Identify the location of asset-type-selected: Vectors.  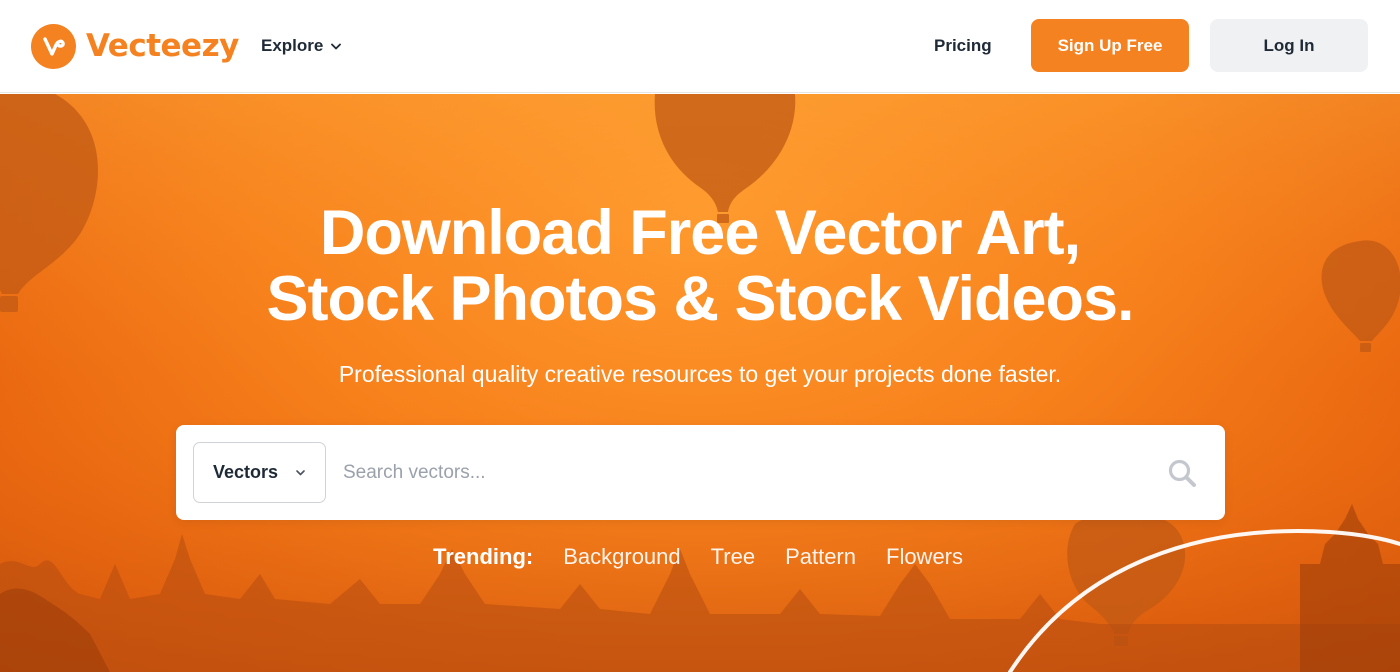
(246, 472).